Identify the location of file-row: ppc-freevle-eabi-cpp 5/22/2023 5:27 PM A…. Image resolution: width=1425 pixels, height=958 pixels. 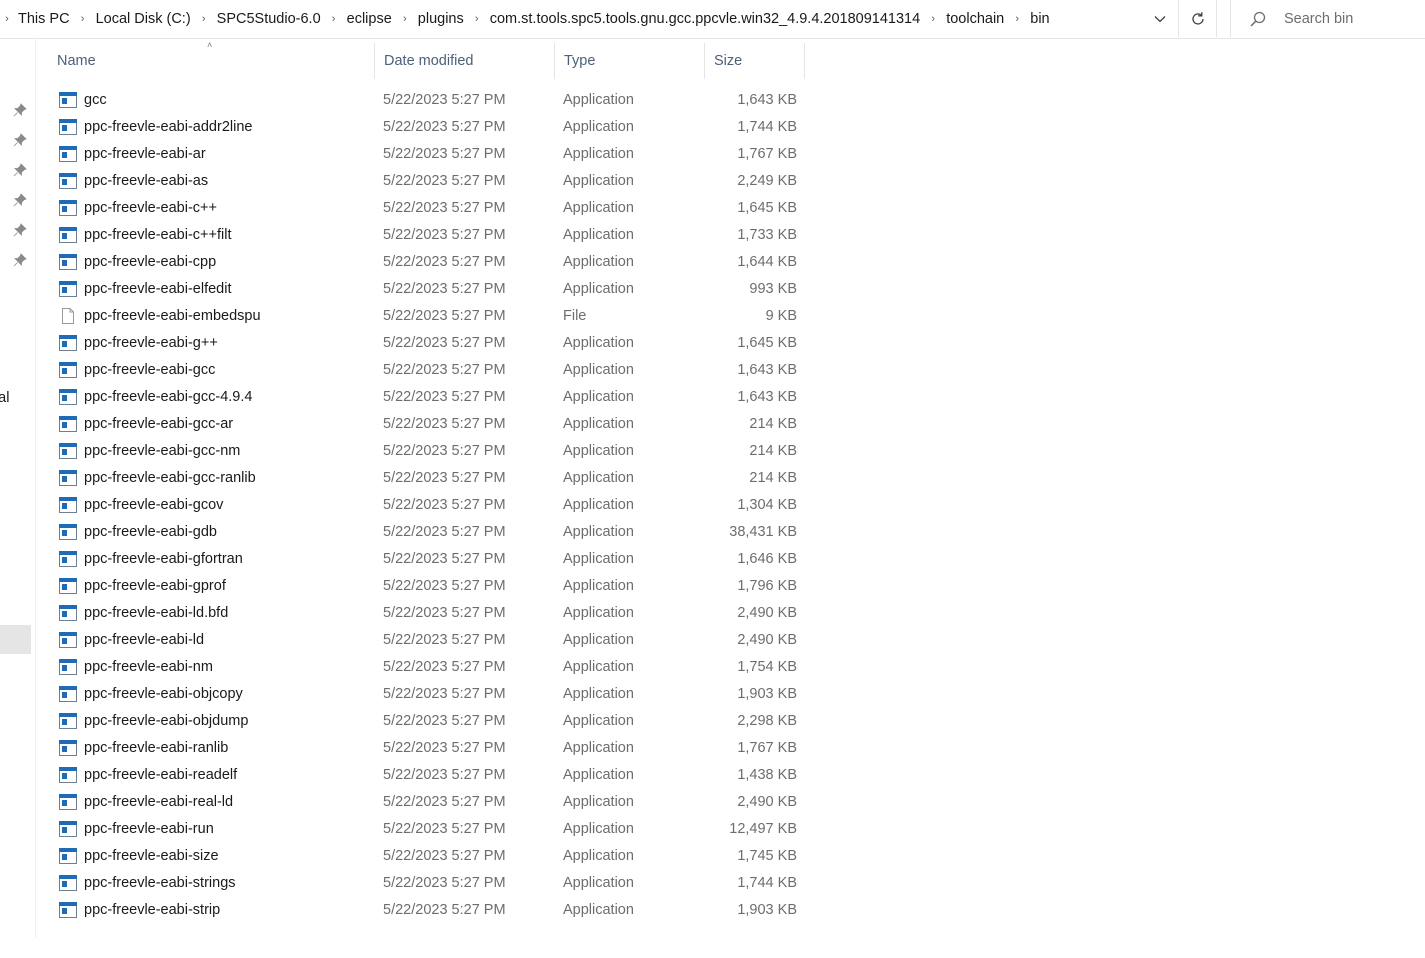
(426, 261).